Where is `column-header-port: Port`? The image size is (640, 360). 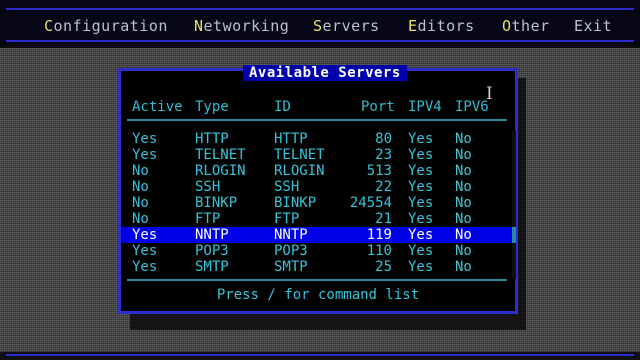 column-header-port: Port is located at coordinates (378, 107).